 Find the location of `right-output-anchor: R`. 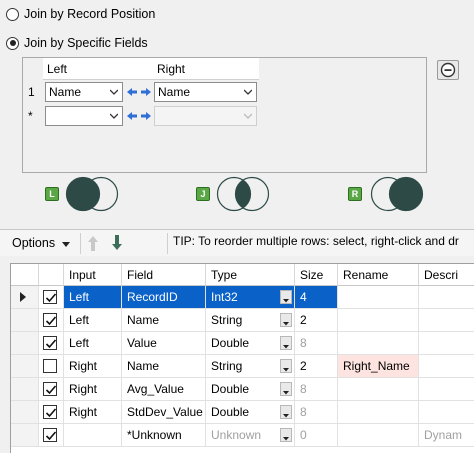

right-output-anchor: R is located at coordinates (388, 194).